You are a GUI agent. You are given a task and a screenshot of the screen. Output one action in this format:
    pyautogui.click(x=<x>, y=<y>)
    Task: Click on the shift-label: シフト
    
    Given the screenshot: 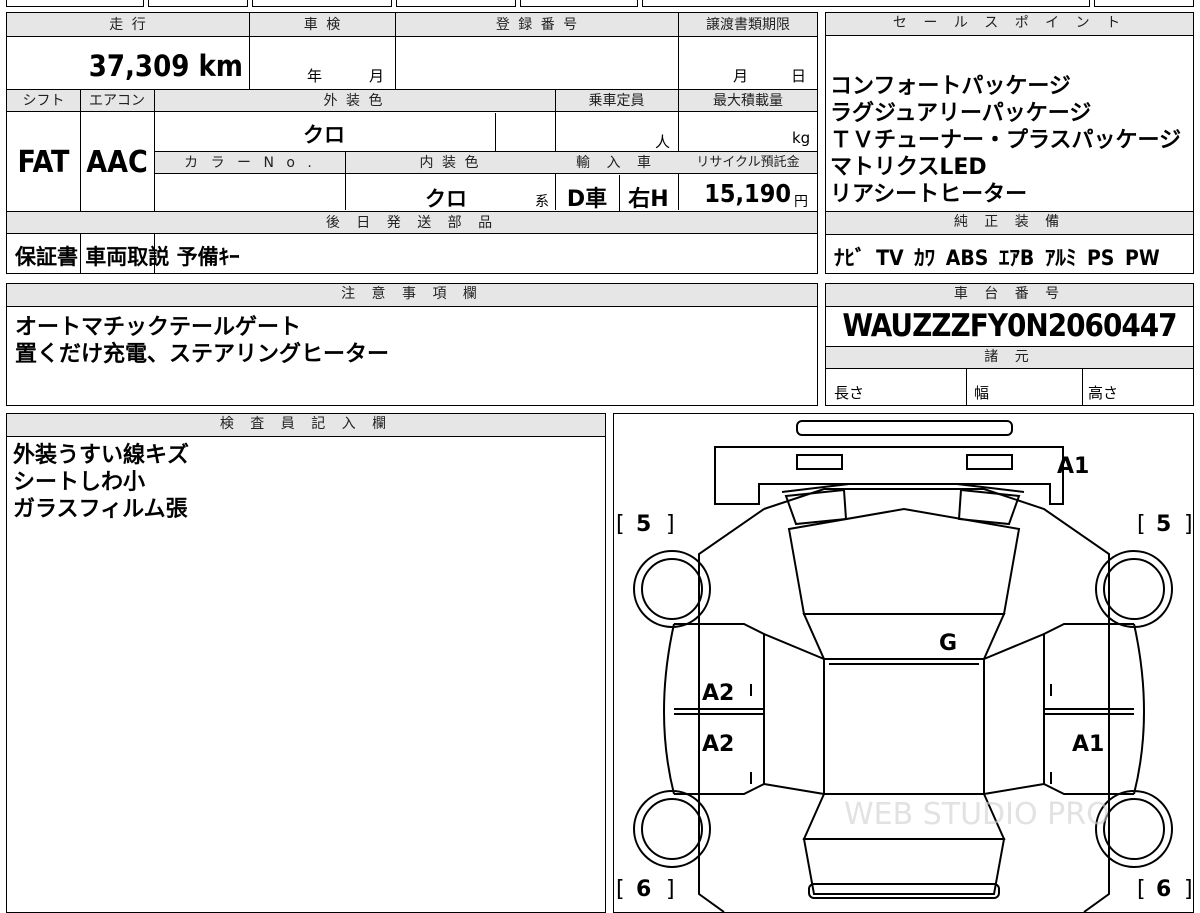 What is the action you would take?
    pyautogui.click(x=43, y=101)
    